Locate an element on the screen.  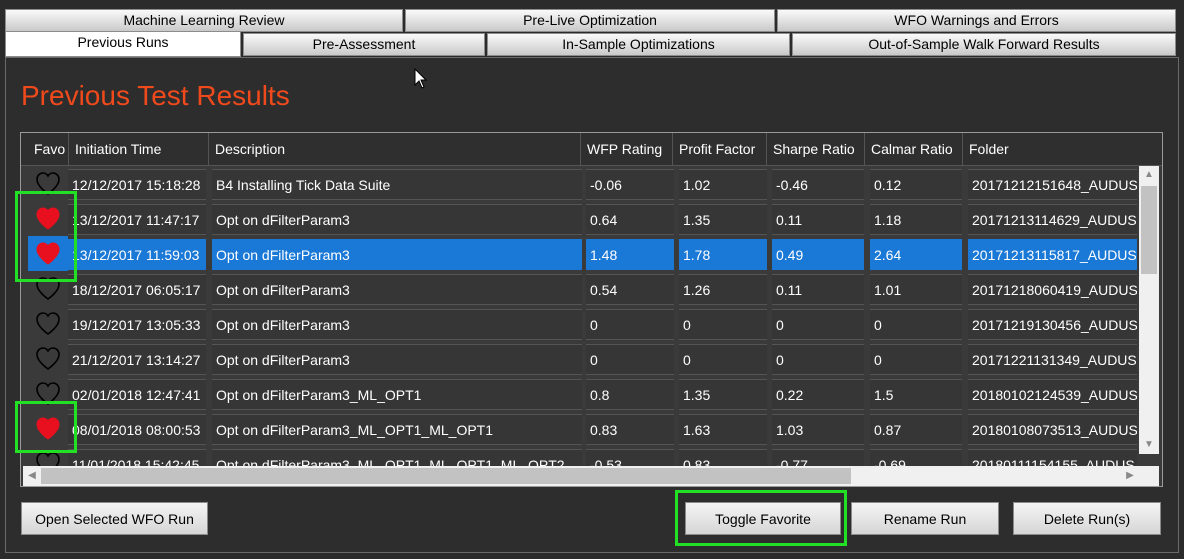
cell-calmar-ratio: 0 is located at coordinates (916, 359).